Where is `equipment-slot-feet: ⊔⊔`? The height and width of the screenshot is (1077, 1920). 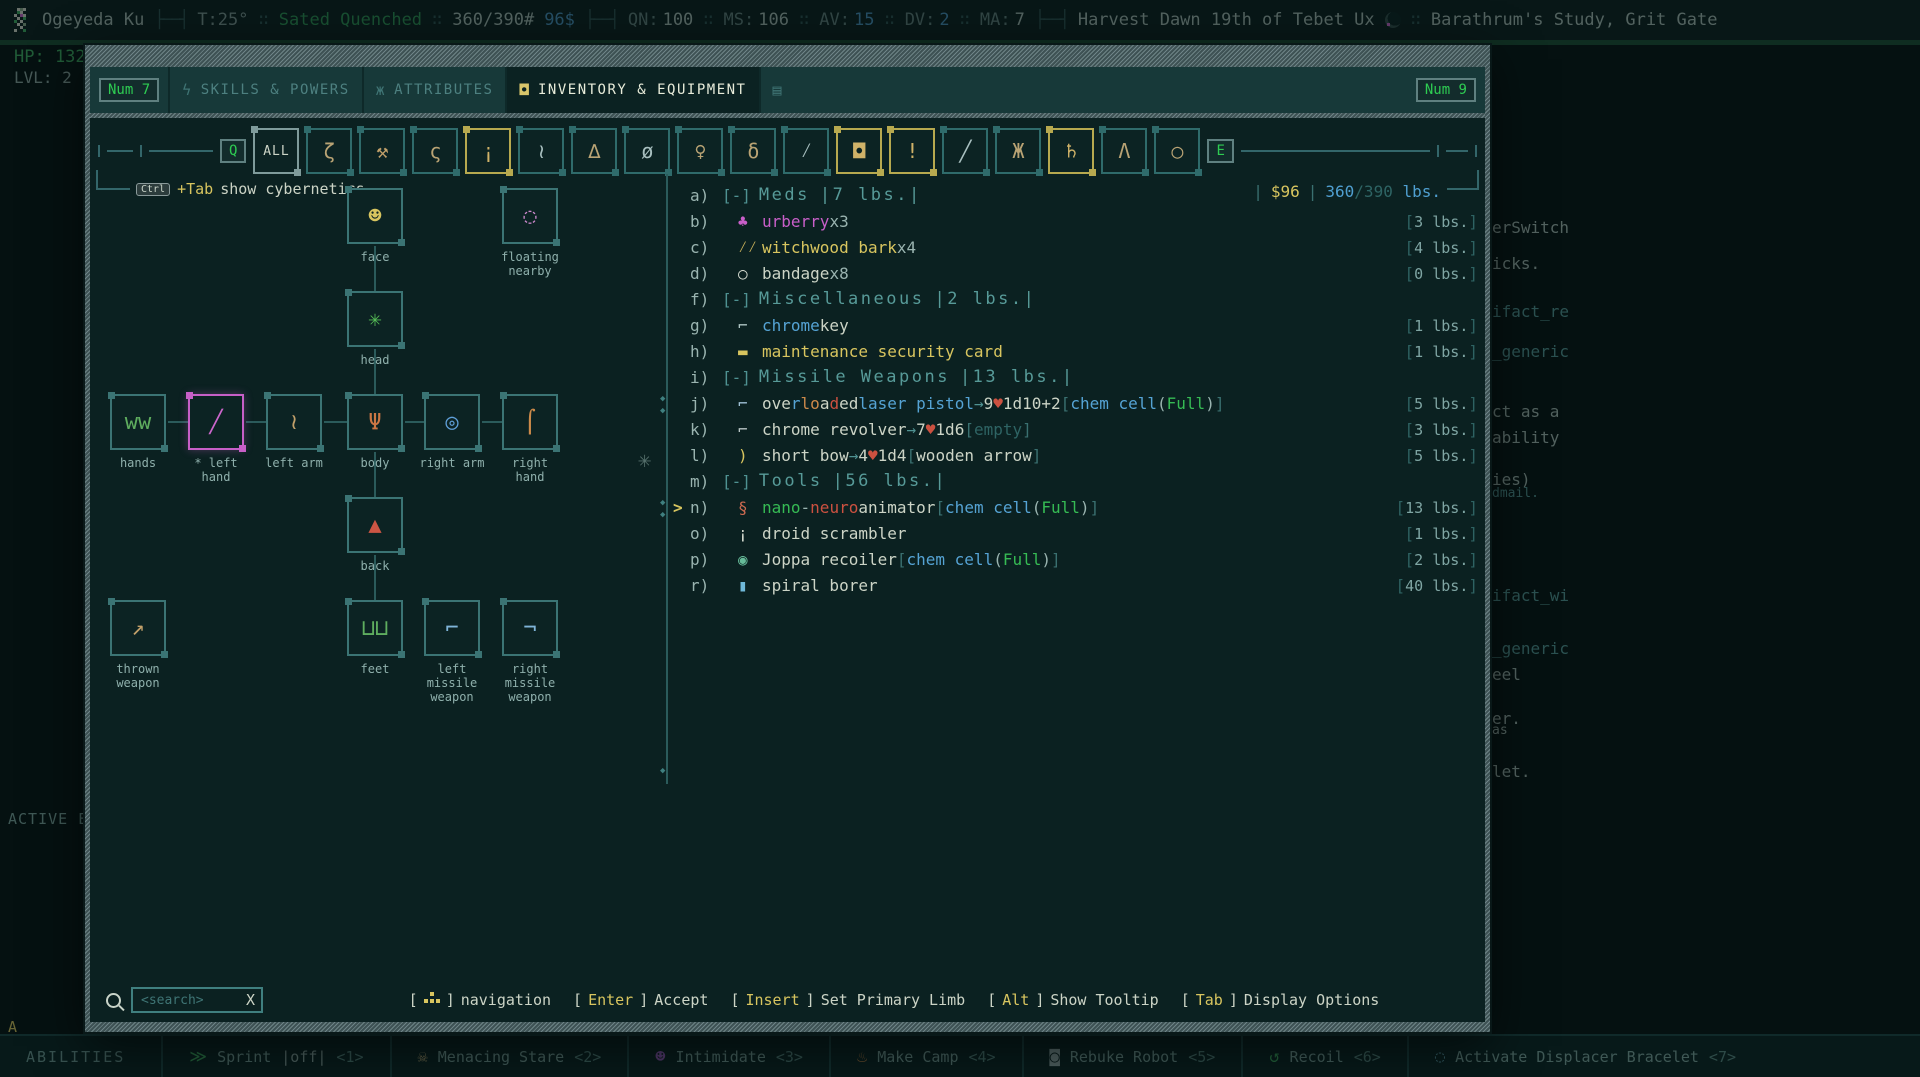
equipment-slot-feet: ⊔⊔ is located at coordinates (375, 628).